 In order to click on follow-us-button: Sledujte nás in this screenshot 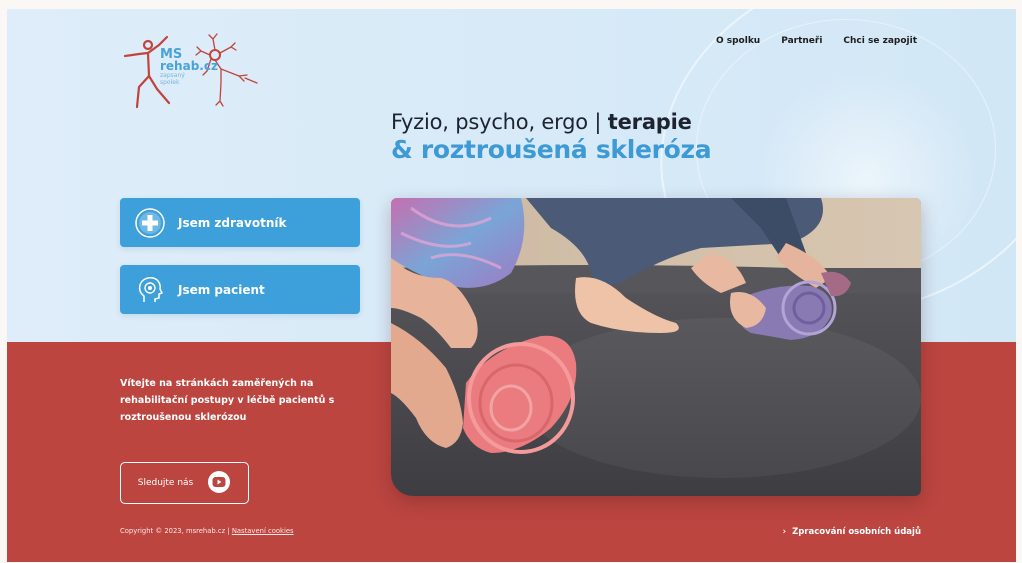, I will do `click(184, 483)`.